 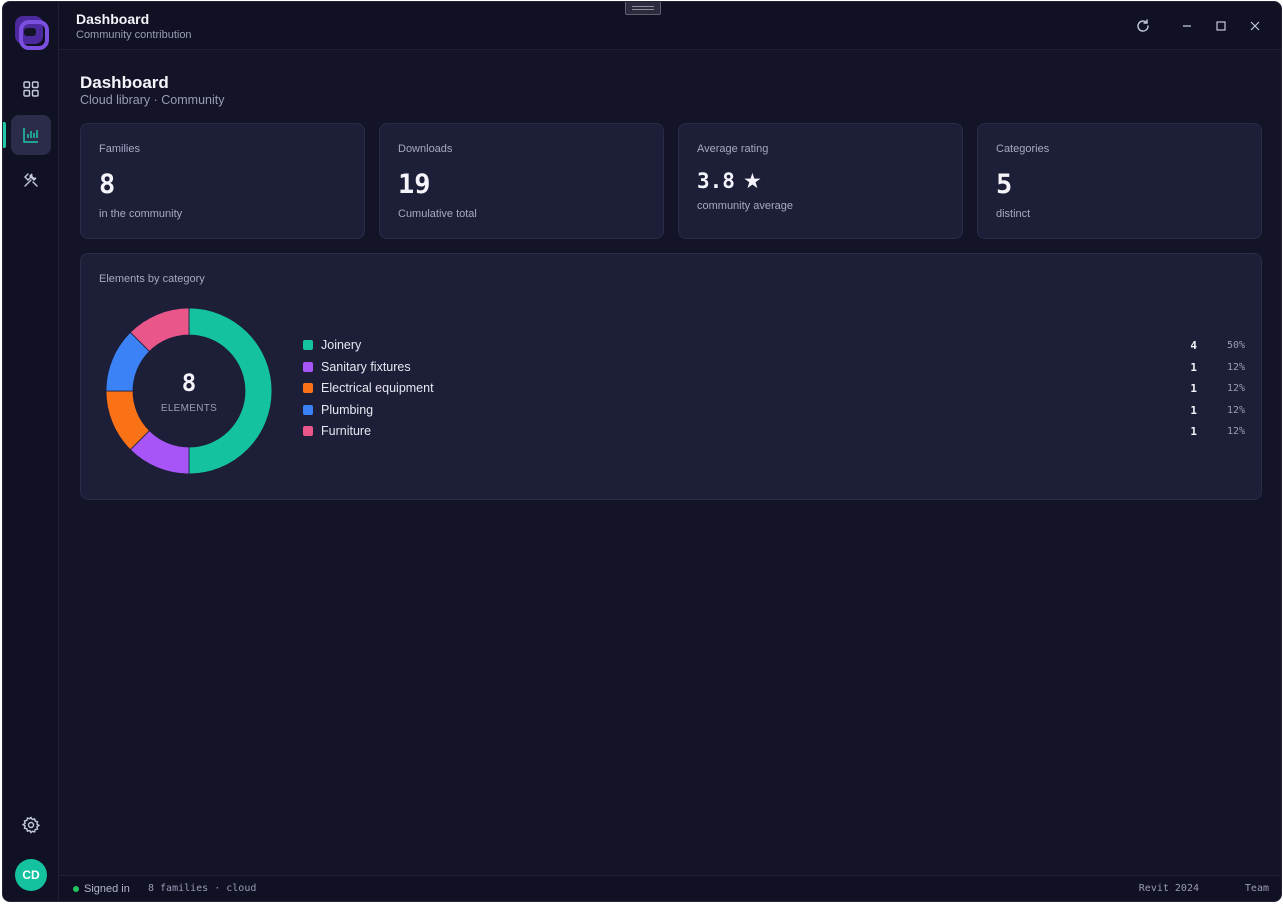 What do you see at coordinates (31, 875) in the screenshot?
I see `avatar: CD` at bounding box center [31, 875].